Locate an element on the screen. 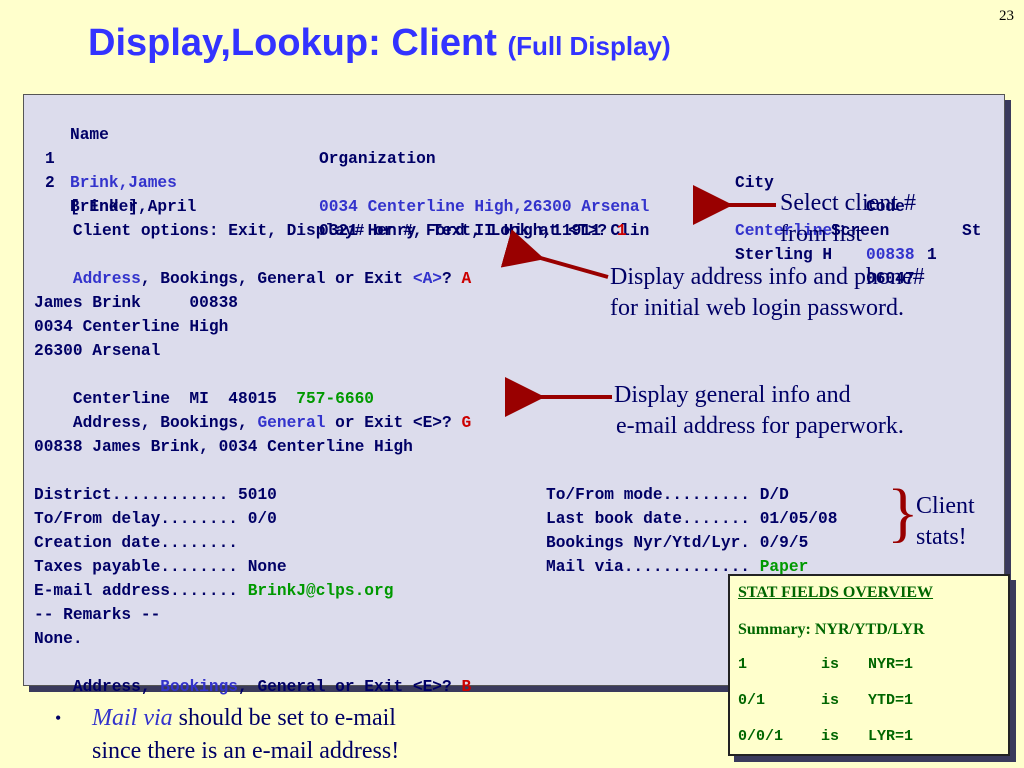  stats-header: STAT FIELDS OVERVIEW is located at coordinates (836, 592).